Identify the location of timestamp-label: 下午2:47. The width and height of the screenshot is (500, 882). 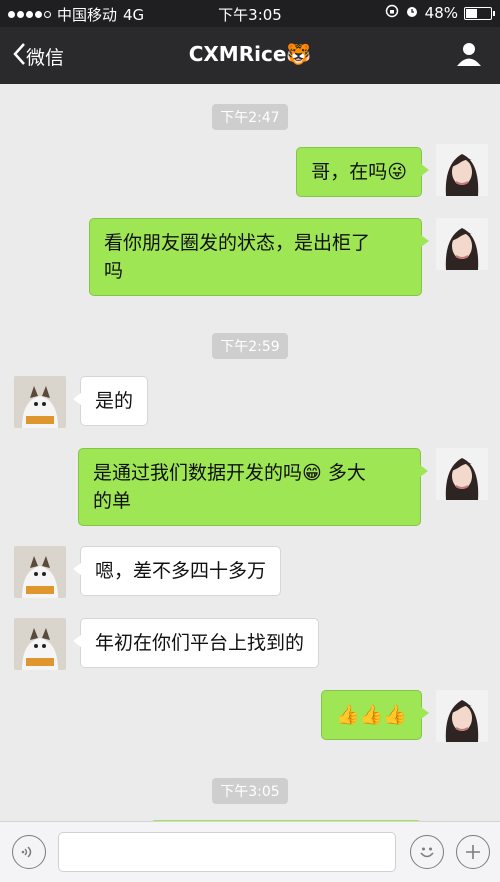
(250, 117).